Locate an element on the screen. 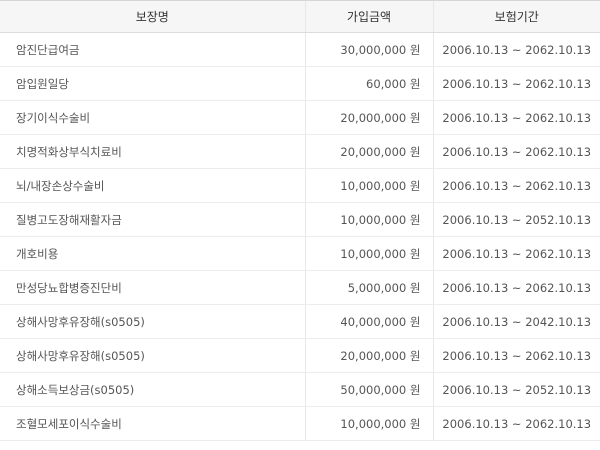 The height and width of the screenshot is (450, 600). table-row: 암입원일당 60,000 원 2006.10.13 ~ 2062.10.13 is located at coordinates (300, 83).